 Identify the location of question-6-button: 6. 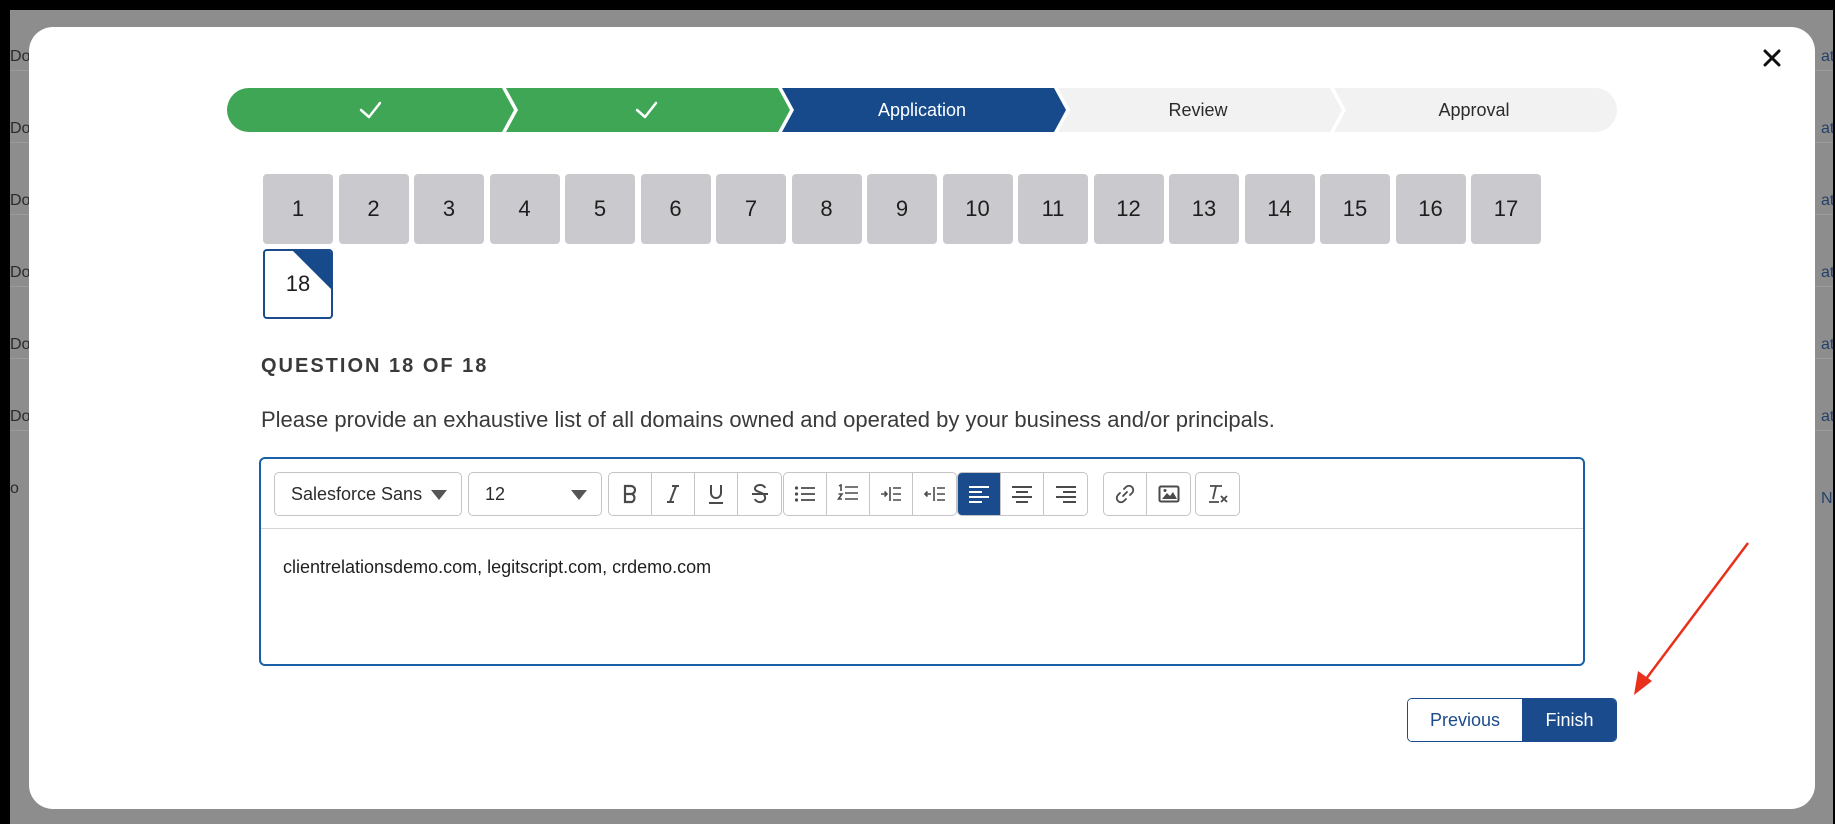
(675, 209).